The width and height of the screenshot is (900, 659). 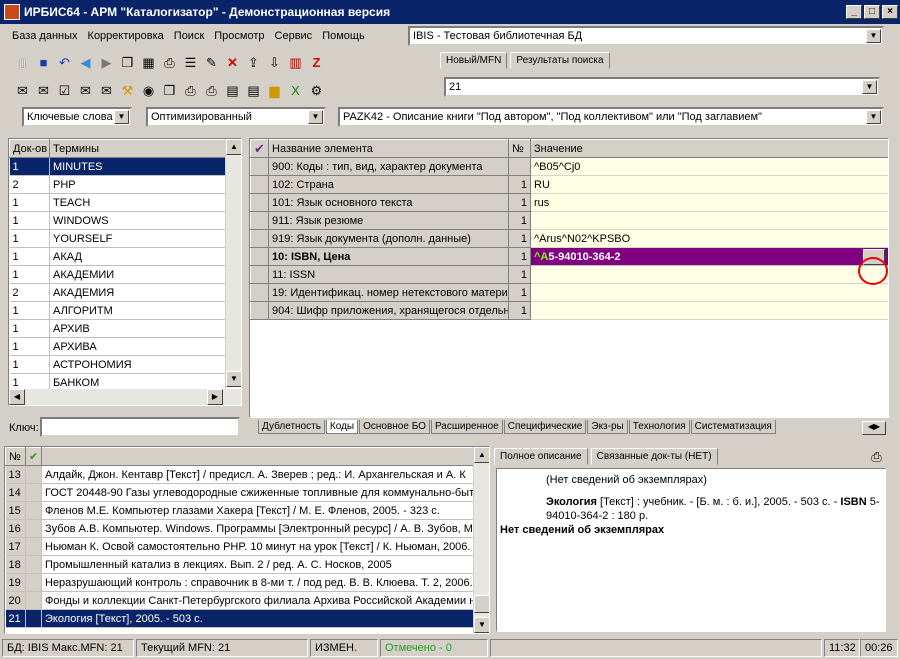 What do you see at coordinates (64, 90) in the screenshot?
I see `check-list-icon: ☑` at bounding box center [64, 90].